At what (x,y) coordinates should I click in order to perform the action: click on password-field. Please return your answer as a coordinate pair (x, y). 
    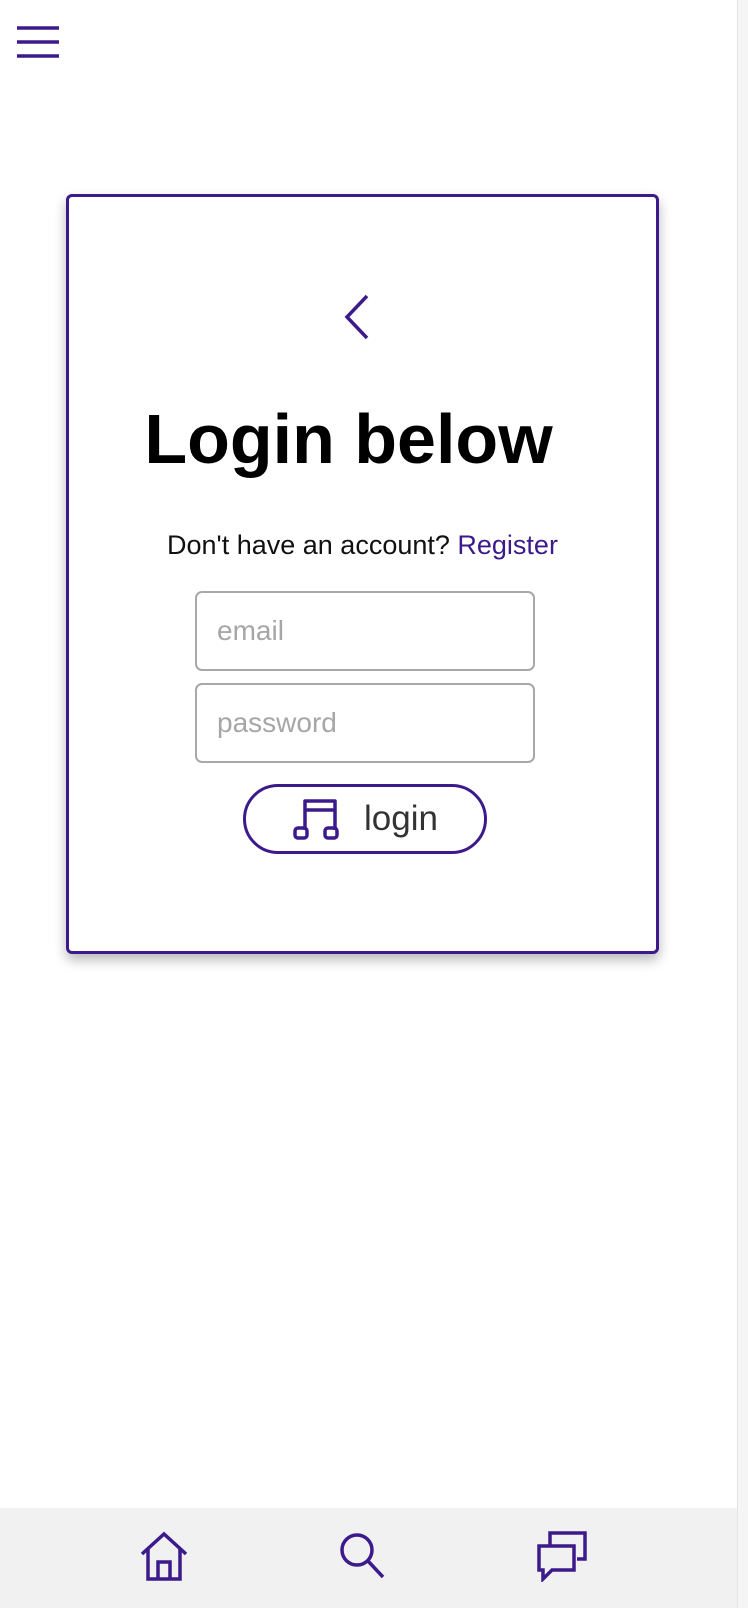
    Looking at the image, I should click on (365, 723).